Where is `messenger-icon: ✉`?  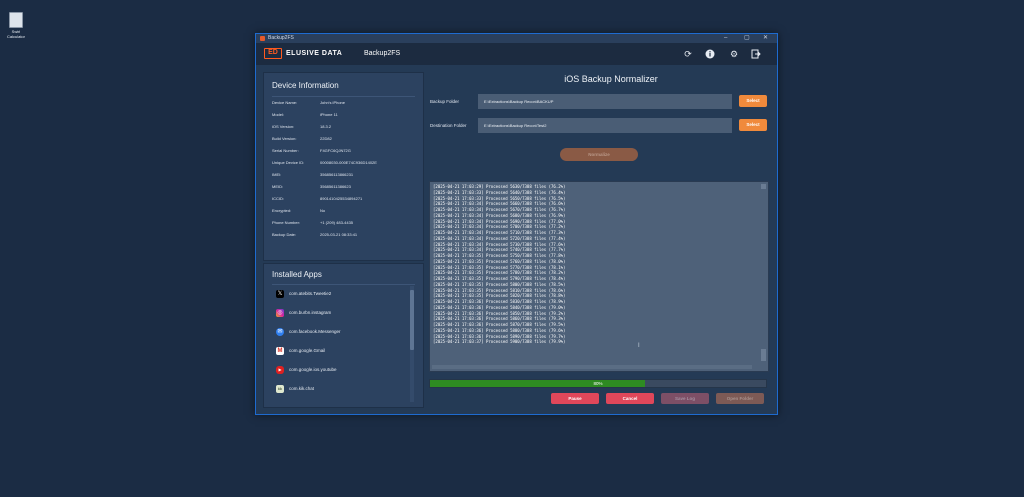 messenger-icon: ✉ is located at coordinates (280, 332).